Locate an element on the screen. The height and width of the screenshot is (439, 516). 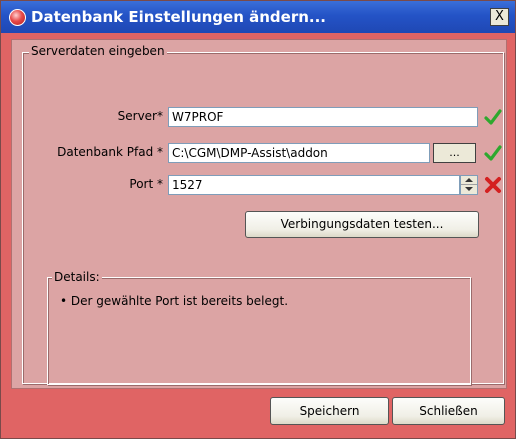
save-button: Speichern is located at coordinates (329, 411).